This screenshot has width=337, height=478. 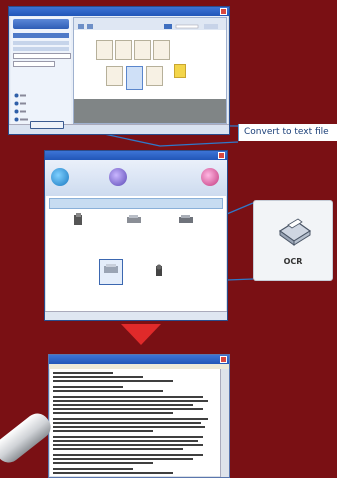 What do you see at coordinates (21, 119) in the screenshot?
I see `save-icon` at bounding box center [21, 119].